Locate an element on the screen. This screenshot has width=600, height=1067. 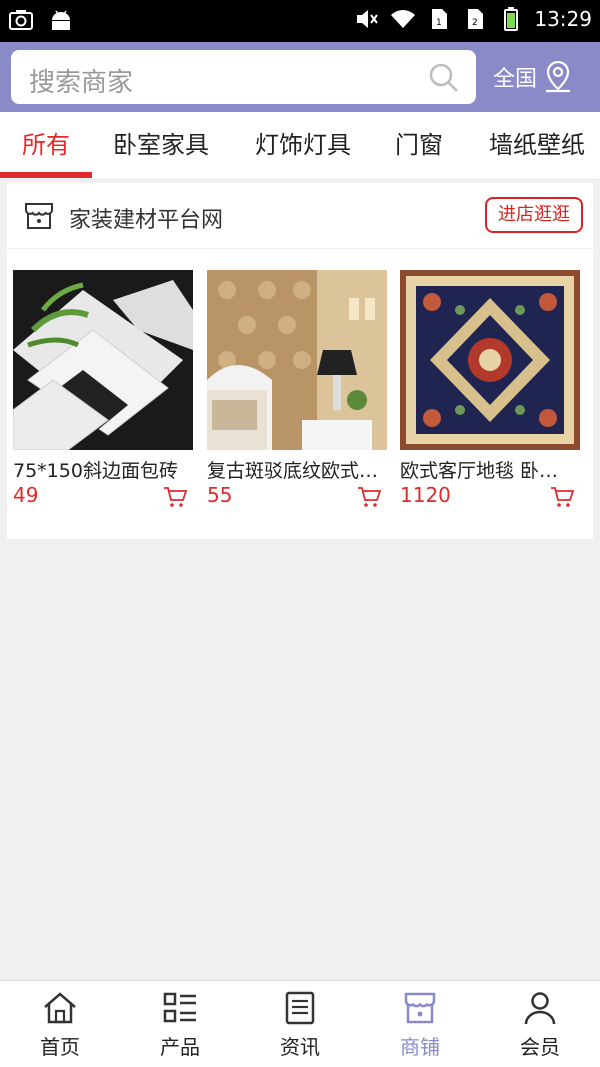
product-card: 欧式客厅地毯 卧室地毯 1120 is located at coordinates (490, 388).